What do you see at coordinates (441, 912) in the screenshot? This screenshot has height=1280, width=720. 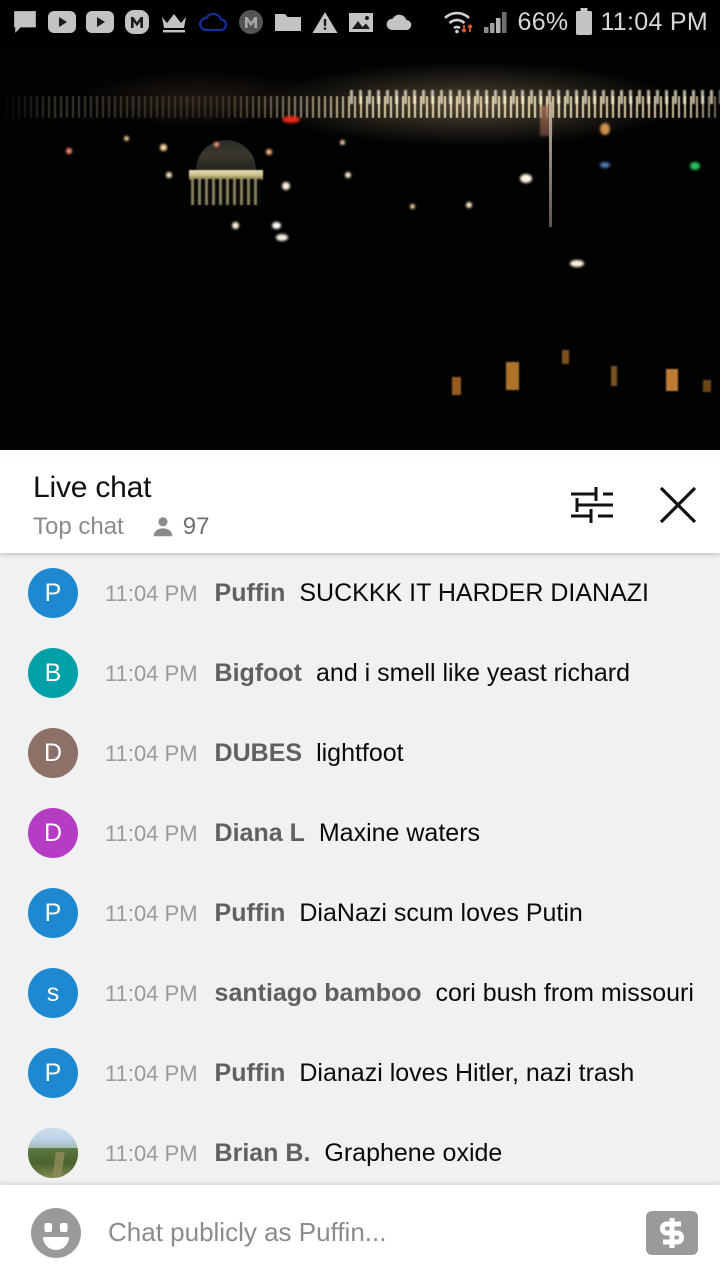 I see `message-text: DiaNazi scum loves Putin` at bounding box center [441, 912].